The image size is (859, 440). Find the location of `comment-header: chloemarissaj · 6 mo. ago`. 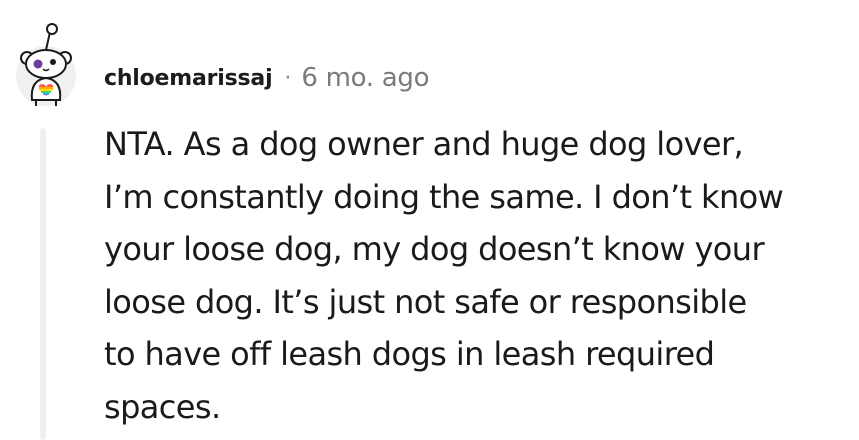

comment-header: chloemarissaj · 6 mo. ago is located at coordinates (266, 78).